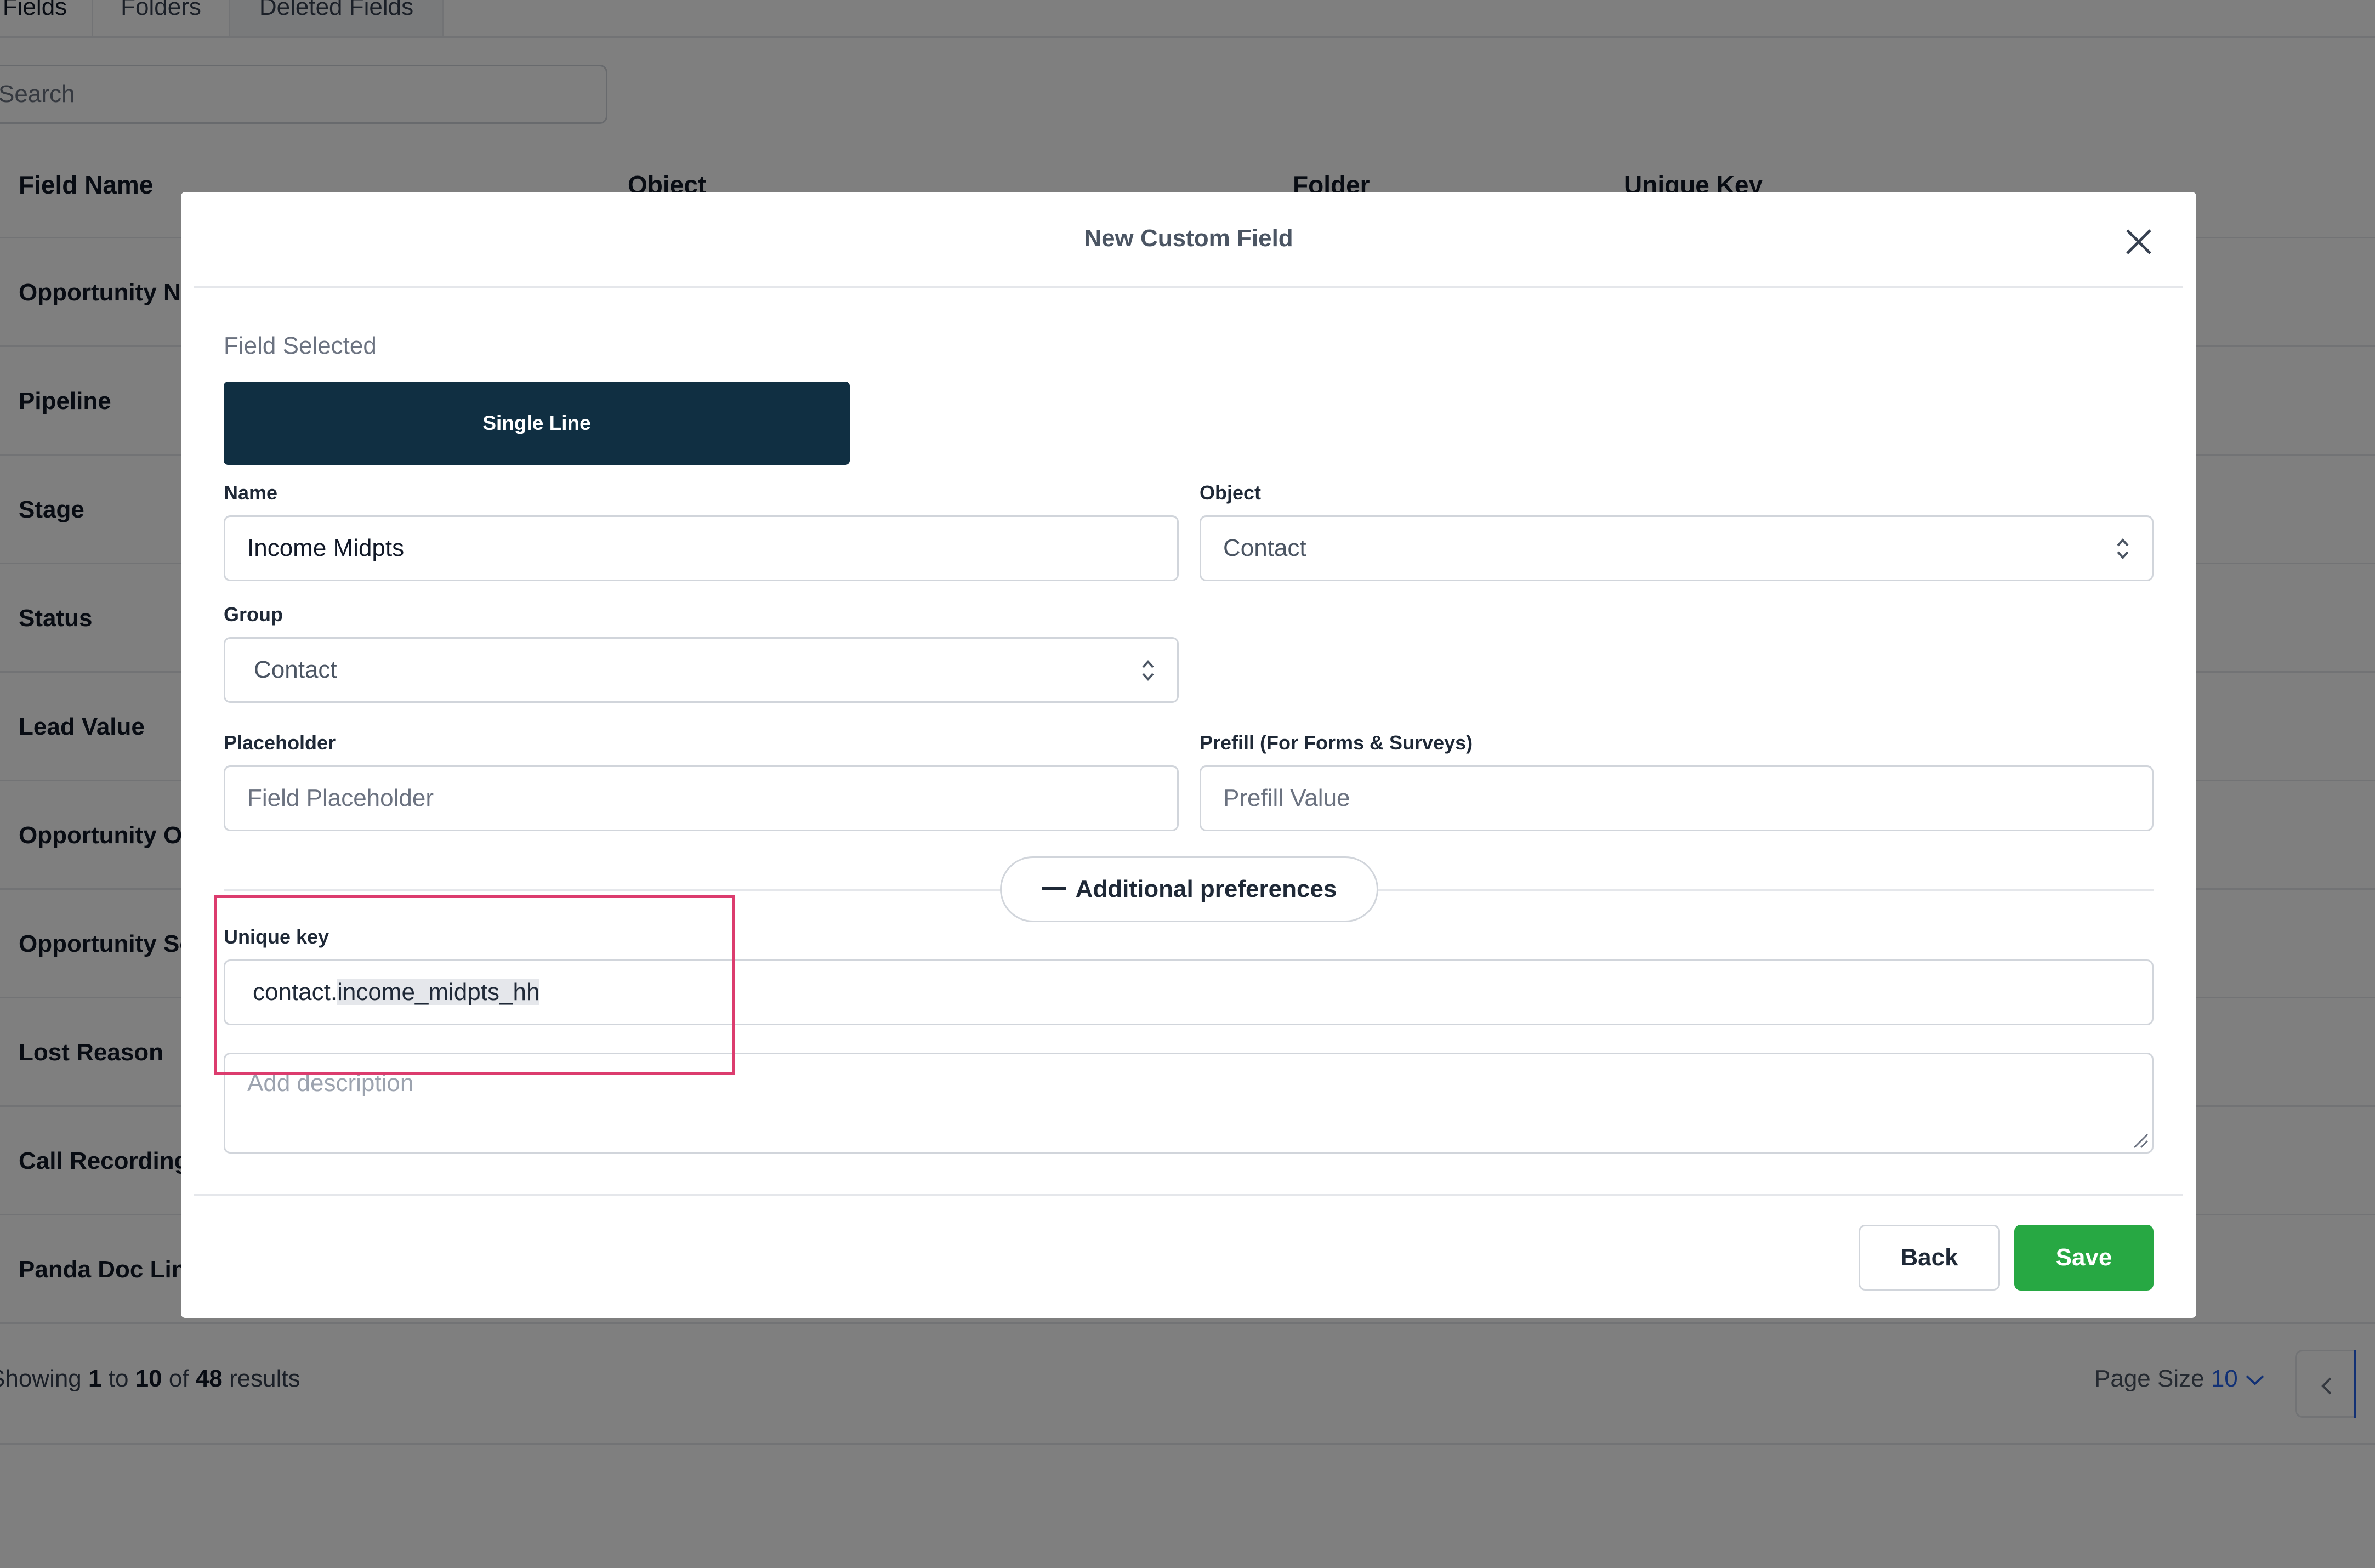 Image resolution: width=2375 pixels, height=1568 pixels. What do you see at coordinates (296, 670) in the screenshot?
I see `group-select-value: Contact` at bounding box center [296, 670].